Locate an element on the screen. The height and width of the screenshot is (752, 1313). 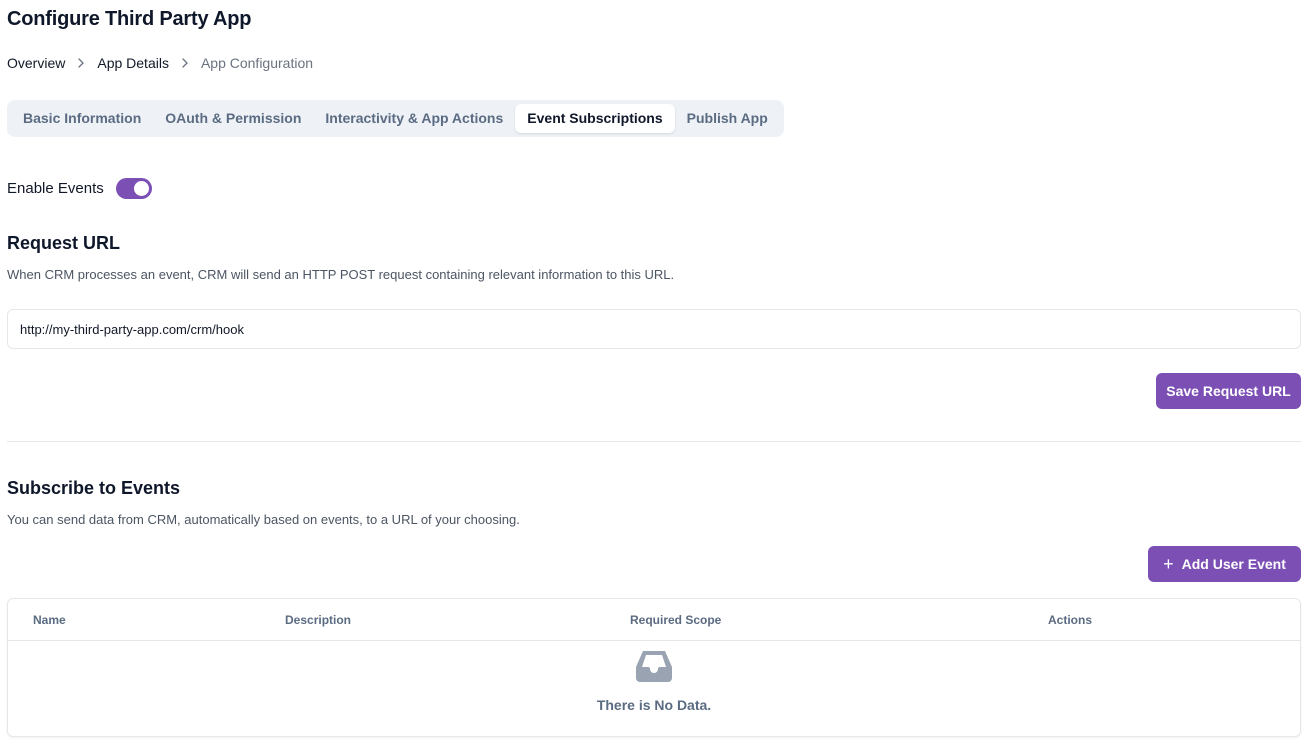
empty-state-text: There is No Data. is located at coordinates (654, 705).